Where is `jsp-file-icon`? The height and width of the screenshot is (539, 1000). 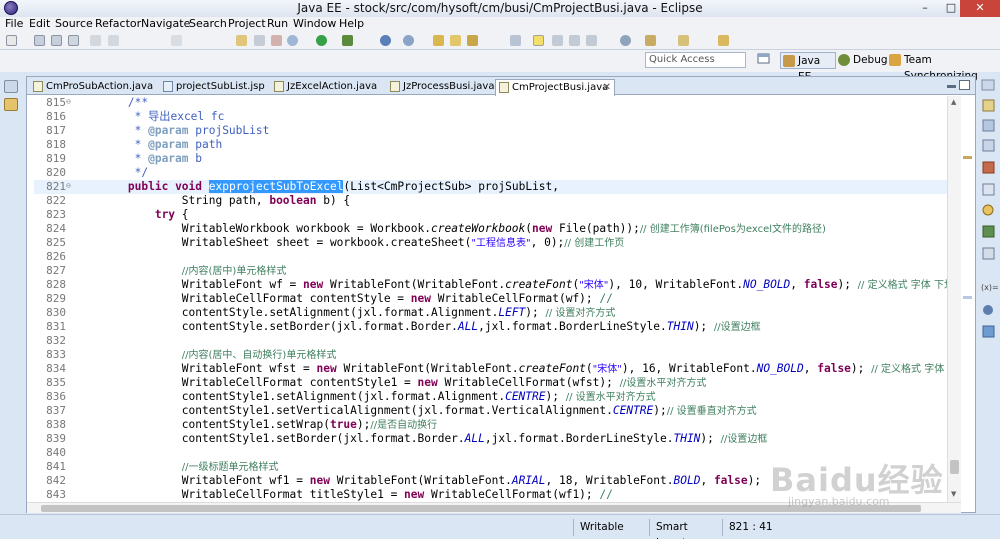 jsp-file-icon is located at coordinates (168, 86).